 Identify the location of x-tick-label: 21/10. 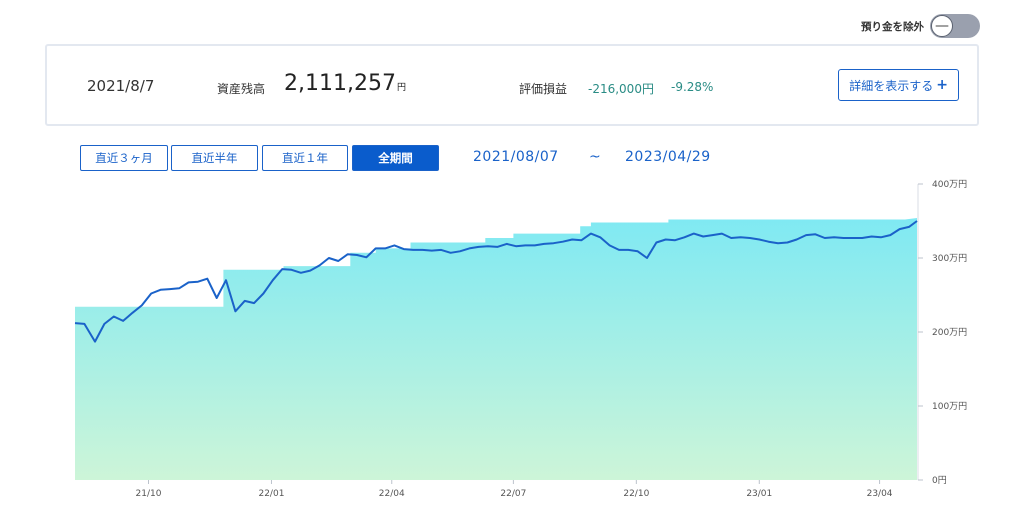
(149, 494).